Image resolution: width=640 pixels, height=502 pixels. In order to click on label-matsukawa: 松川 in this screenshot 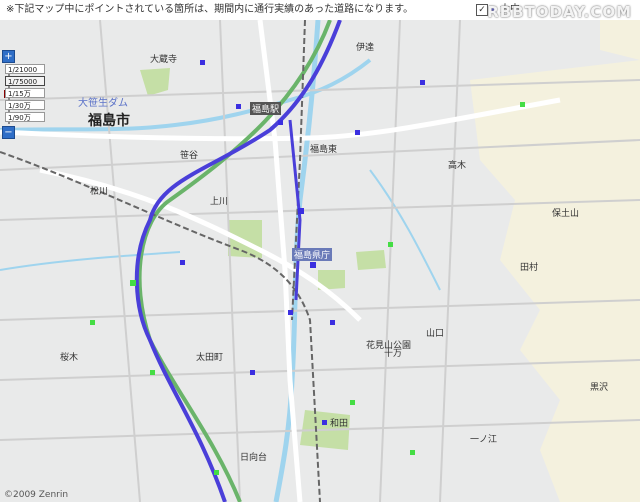, I will do `click(99, 192)`.